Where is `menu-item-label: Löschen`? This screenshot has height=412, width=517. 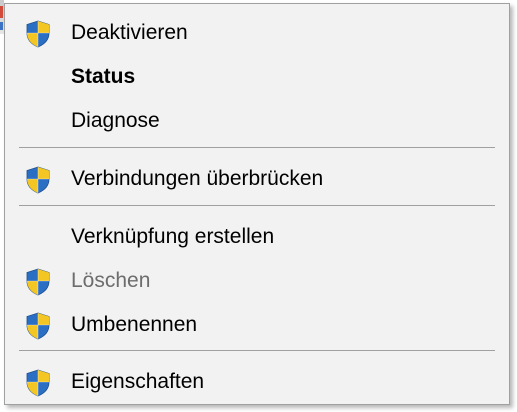
menu-item-label: Löschen is located at coordinates (111, 280).